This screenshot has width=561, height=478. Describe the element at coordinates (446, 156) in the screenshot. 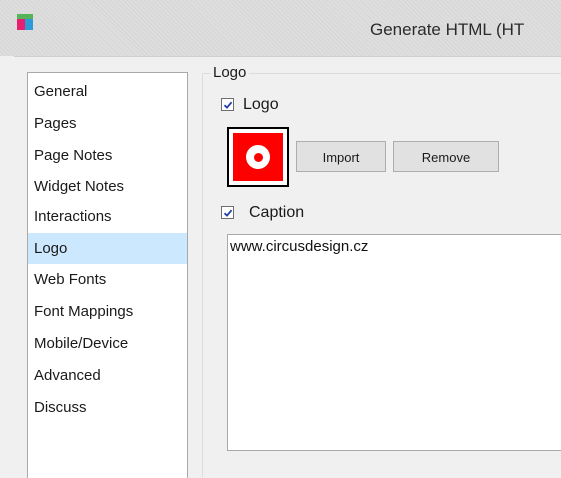

I see `remove-button: Remove` at that location.